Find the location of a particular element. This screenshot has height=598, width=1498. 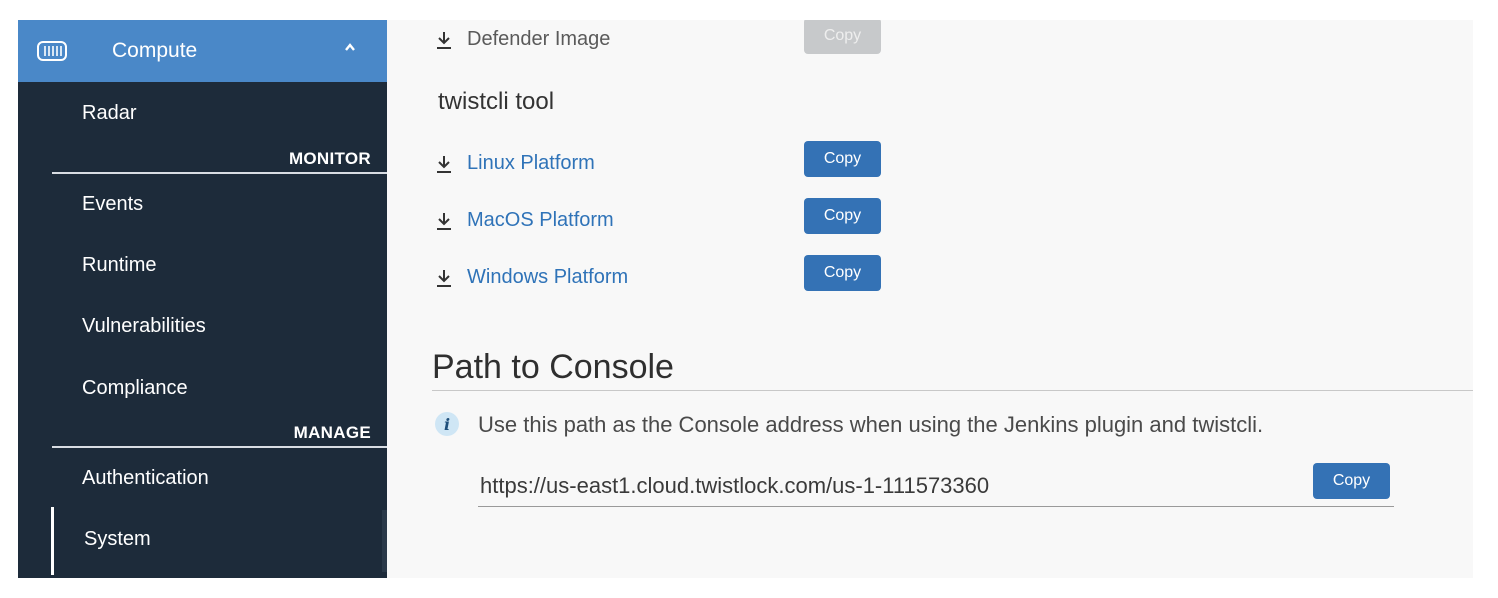

download-row-windows: Windows Platform is located at coordinates (531, 277).